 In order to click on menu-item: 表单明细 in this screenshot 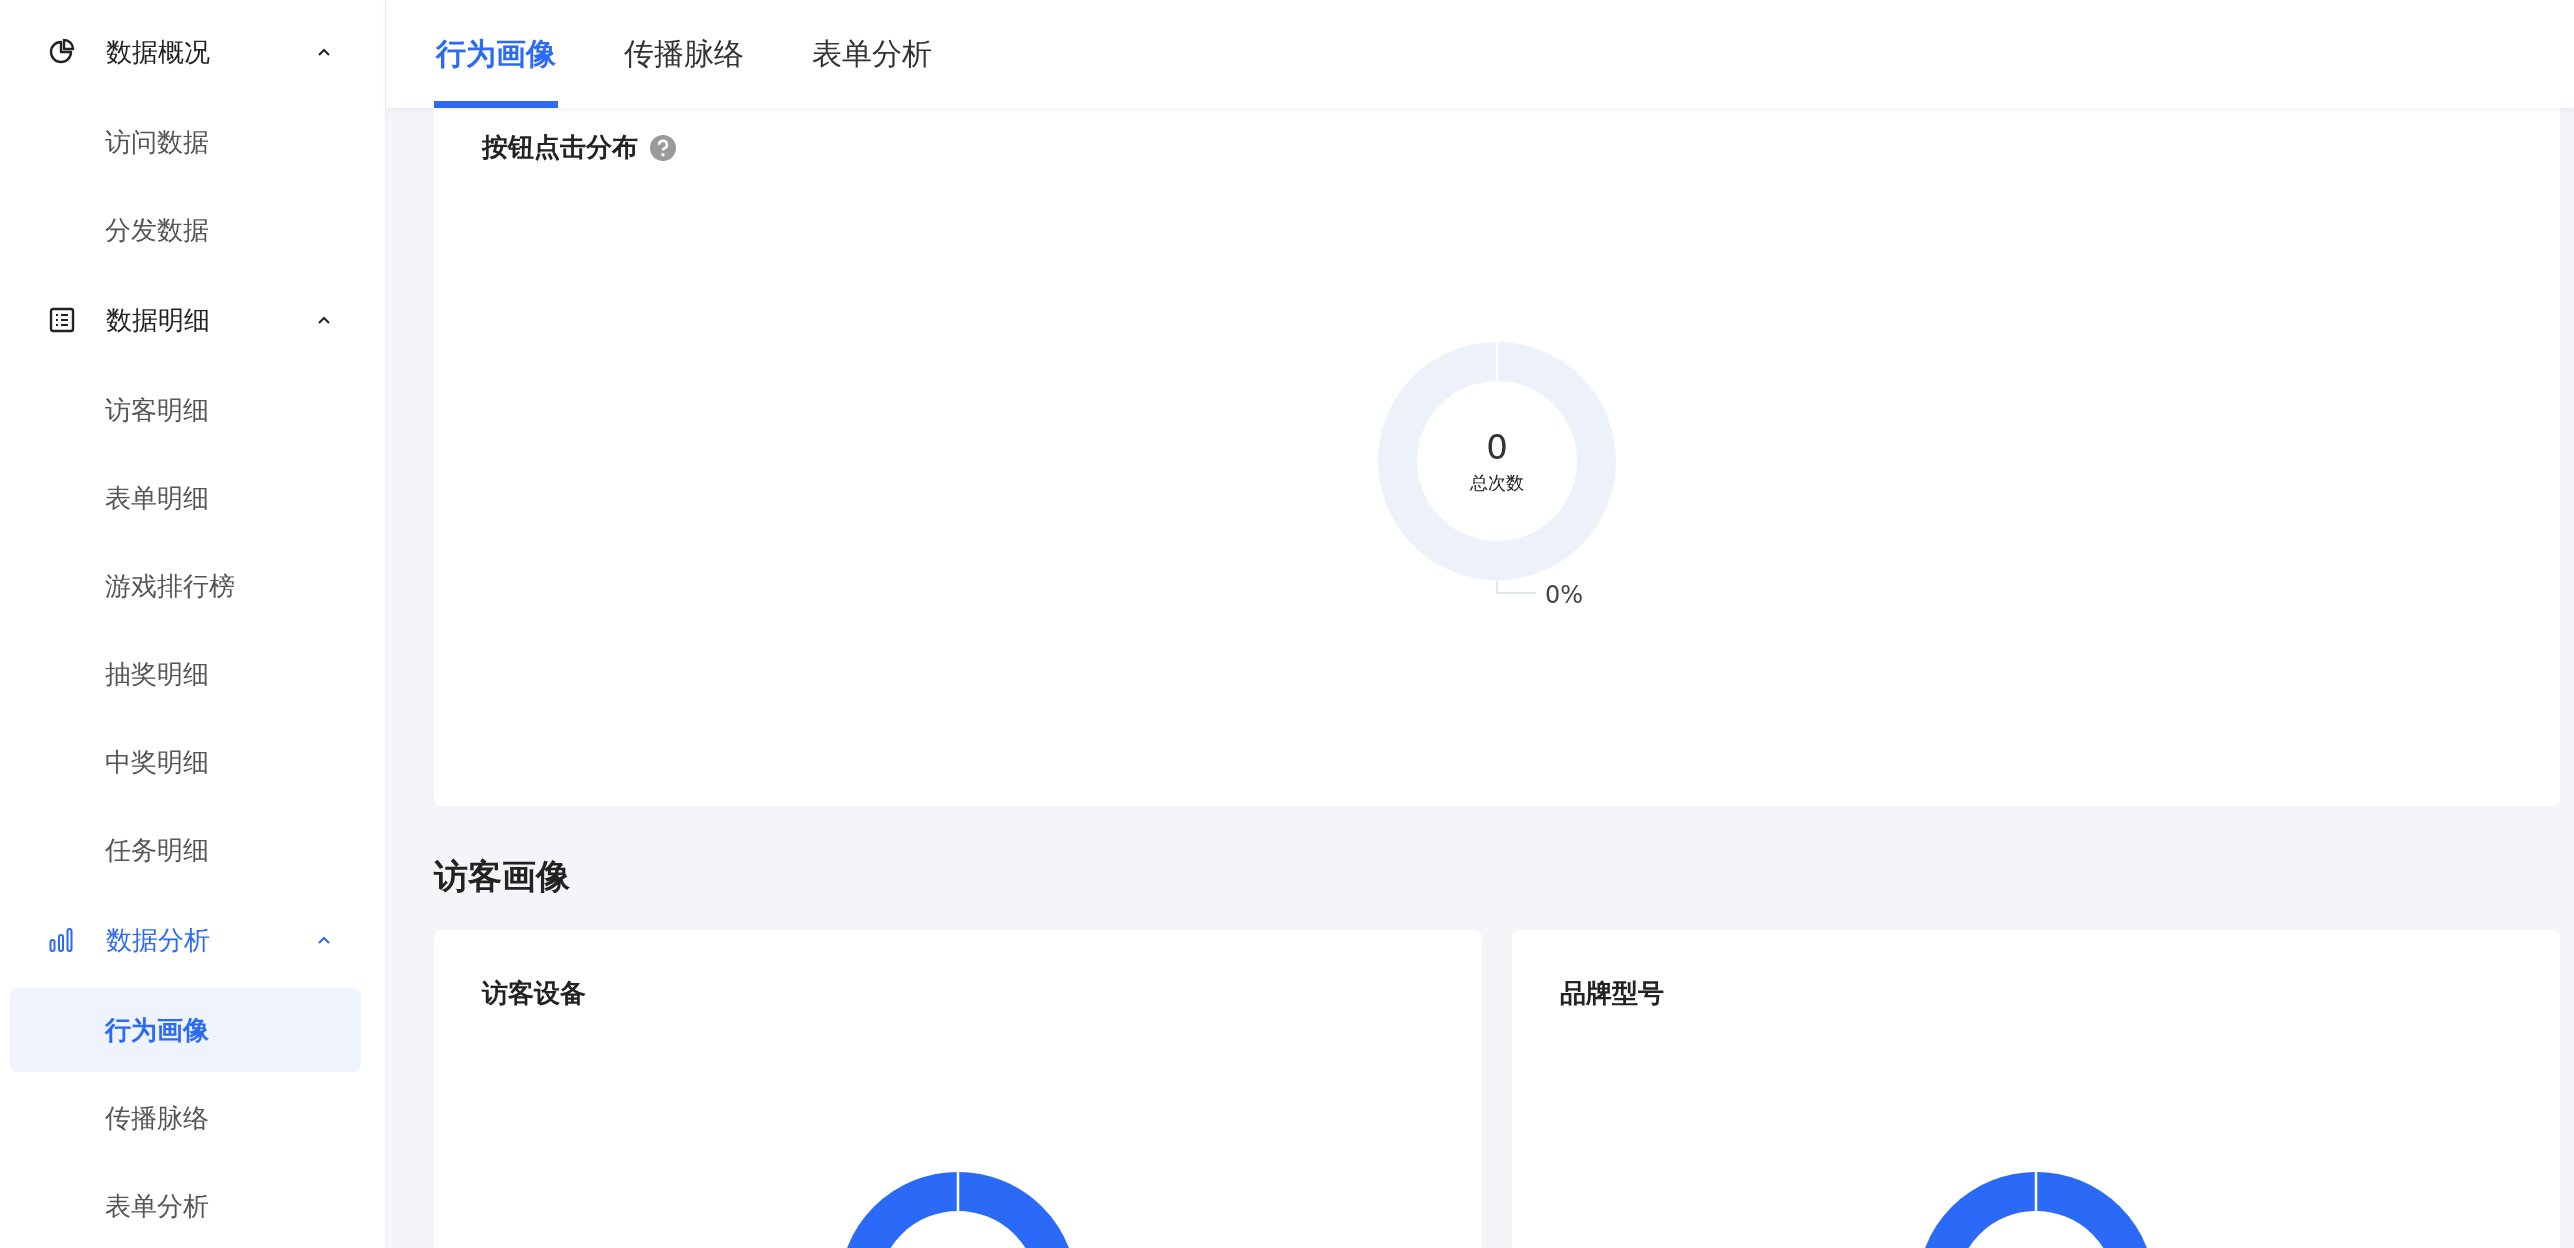, I will do `click(185, 498)`.